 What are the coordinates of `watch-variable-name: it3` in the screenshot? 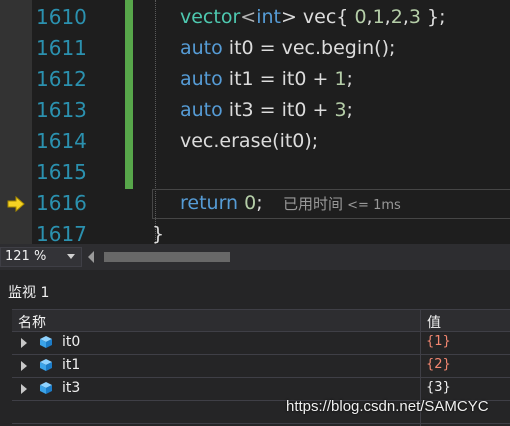 It's located at (71, 388).